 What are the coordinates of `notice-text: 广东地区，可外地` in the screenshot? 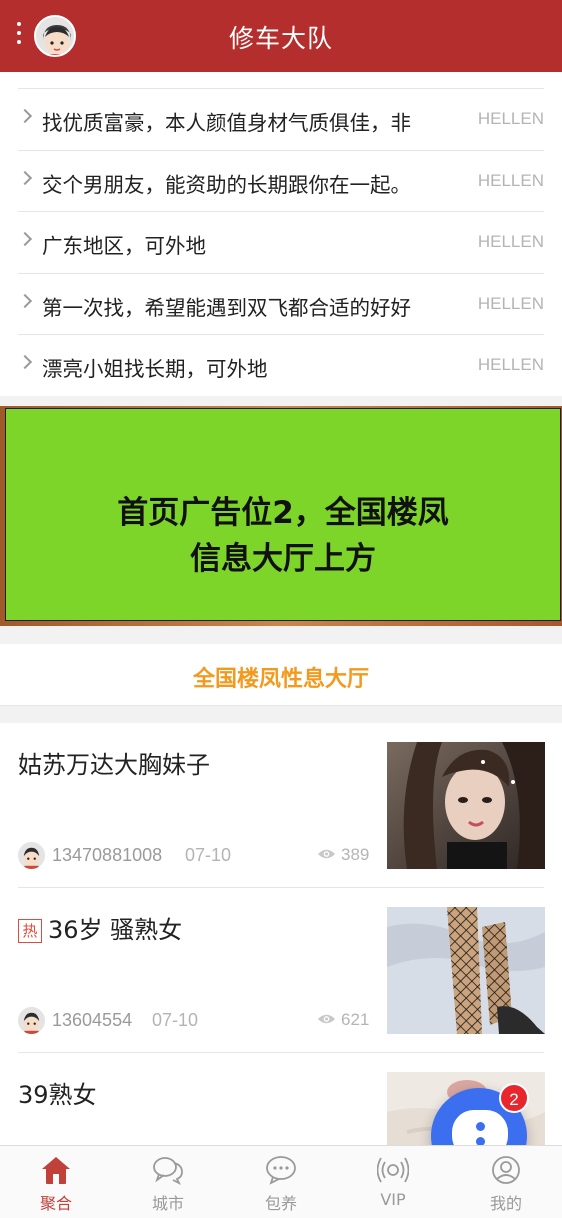 It's located at (124, 246).